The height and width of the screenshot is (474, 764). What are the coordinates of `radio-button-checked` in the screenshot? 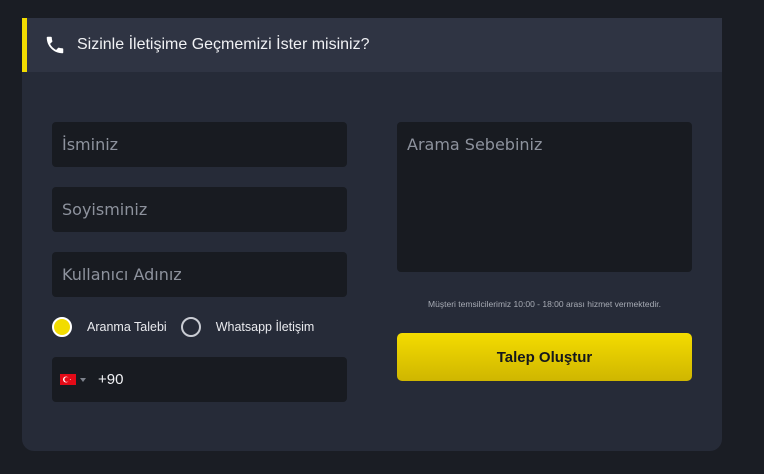 It's located at (62, 327).